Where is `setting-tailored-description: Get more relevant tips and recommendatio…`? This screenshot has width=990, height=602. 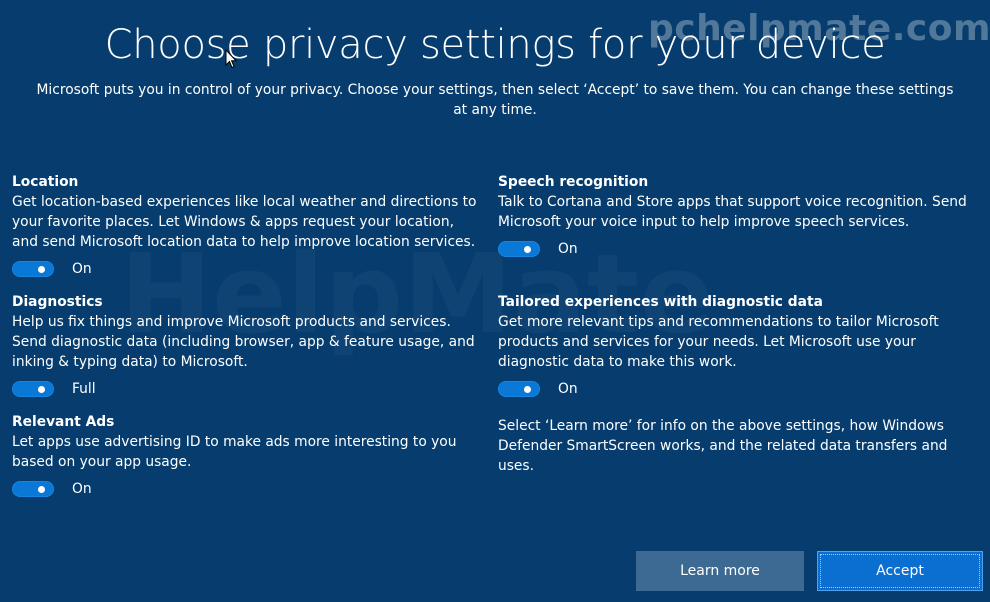
setting-tailored-description: Get more relevant tips and recommendatio… is located at coordinates (718, 342).